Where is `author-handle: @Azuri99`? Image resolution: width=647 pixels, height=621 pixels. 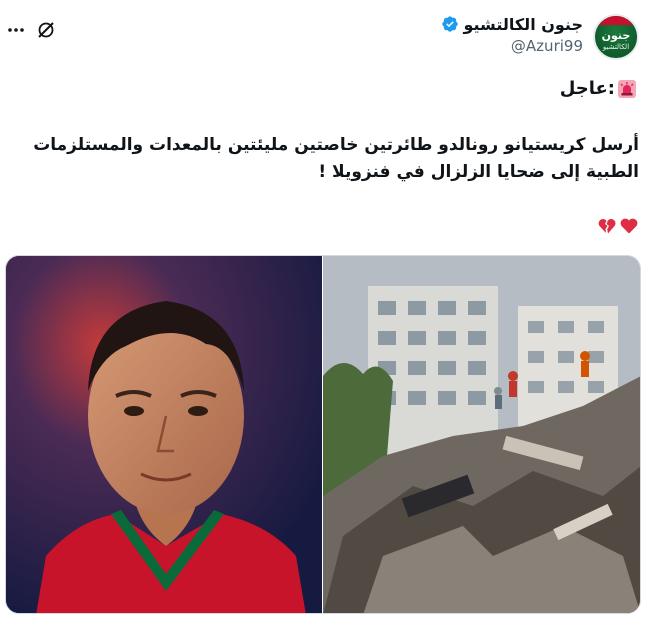 author-handle: @Azuri99 is located at coordinates (512, 46).